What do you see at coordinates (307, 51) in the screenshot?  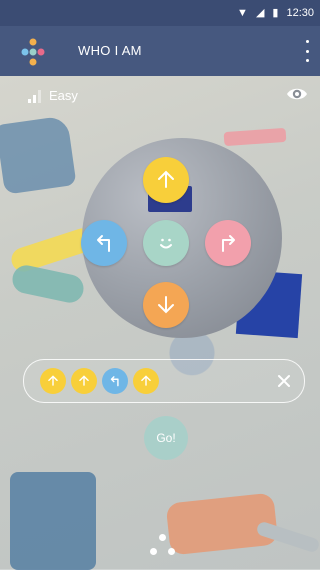 I see `overflow-menu-button` at bounding box center [307, 51].